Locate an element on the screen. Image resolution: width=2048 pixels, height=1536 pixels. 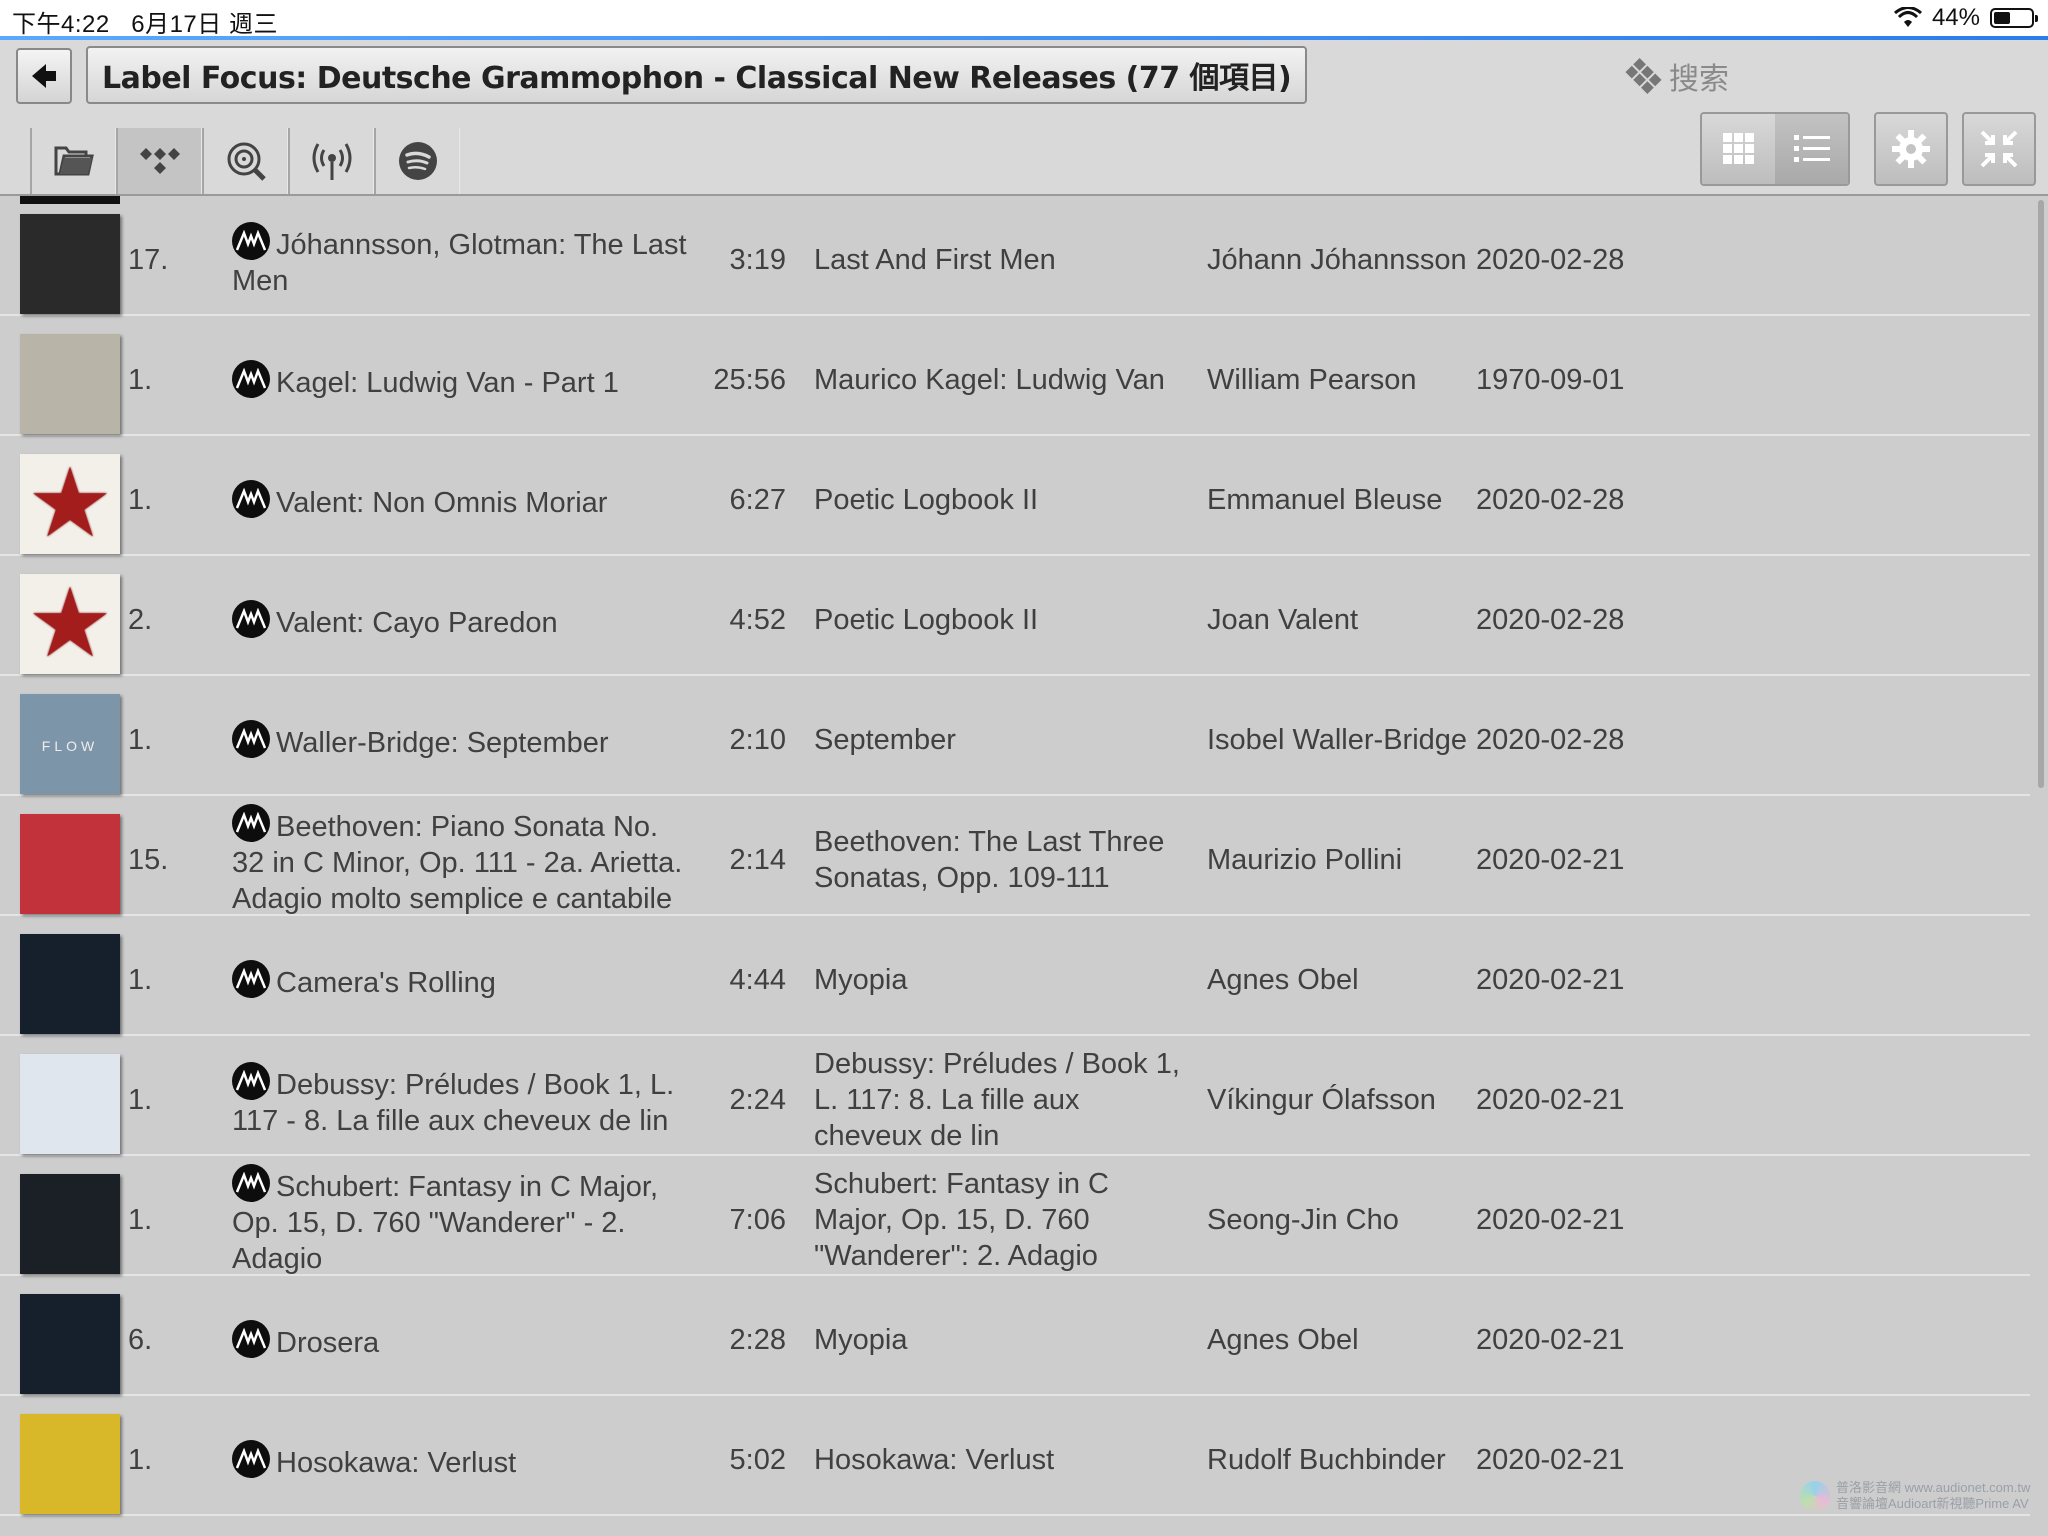
track-title: Valent: Cayo Paredon is located at coordinates (462, 620).